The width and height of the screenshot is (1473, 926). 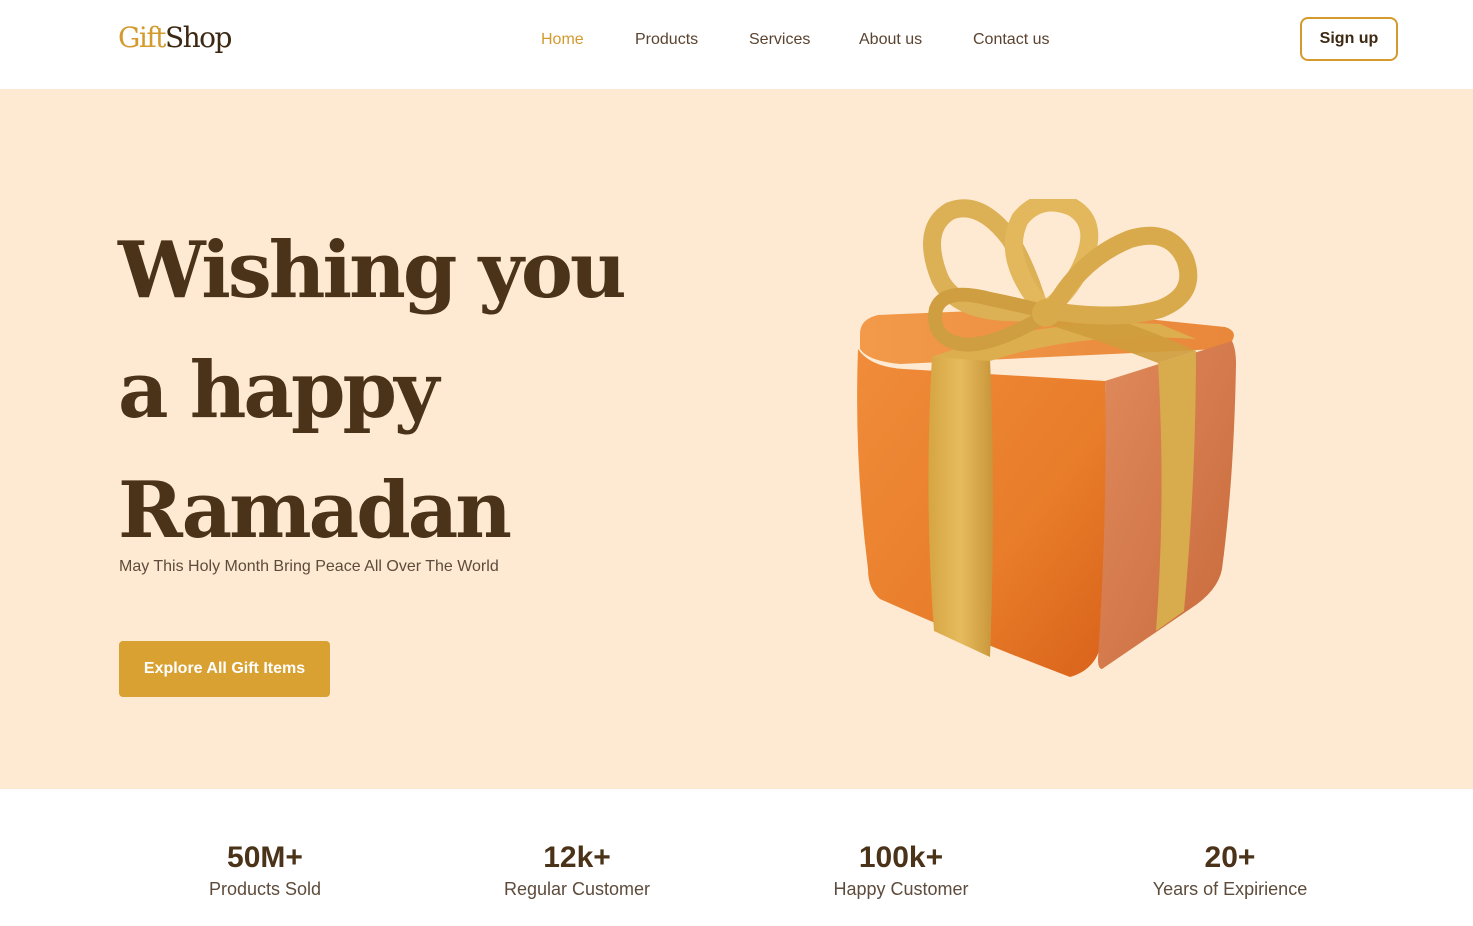 I want to click on stat-regular-customer: 12k+ Regular Customer, so click(x=577, y=870).